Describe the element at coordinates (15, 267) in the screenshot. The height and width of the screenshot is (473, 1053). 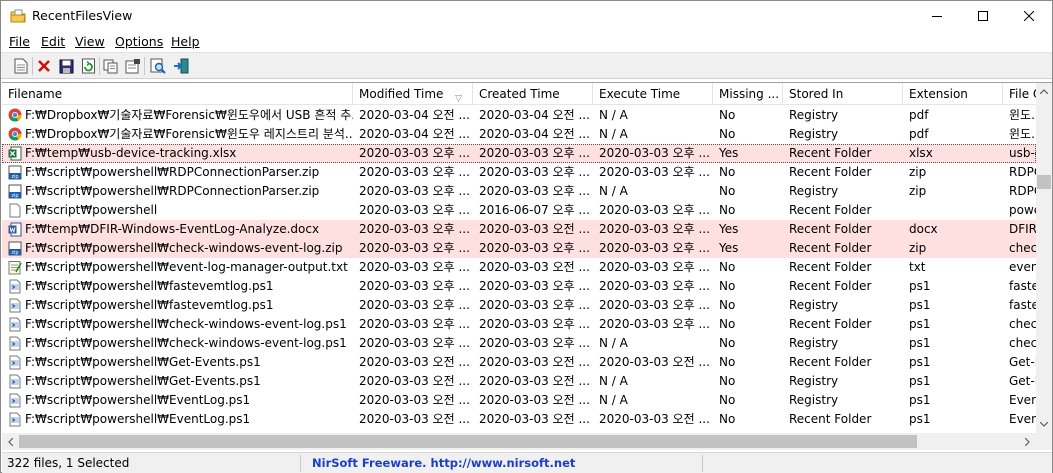
I see `text-file-icon` at that location.